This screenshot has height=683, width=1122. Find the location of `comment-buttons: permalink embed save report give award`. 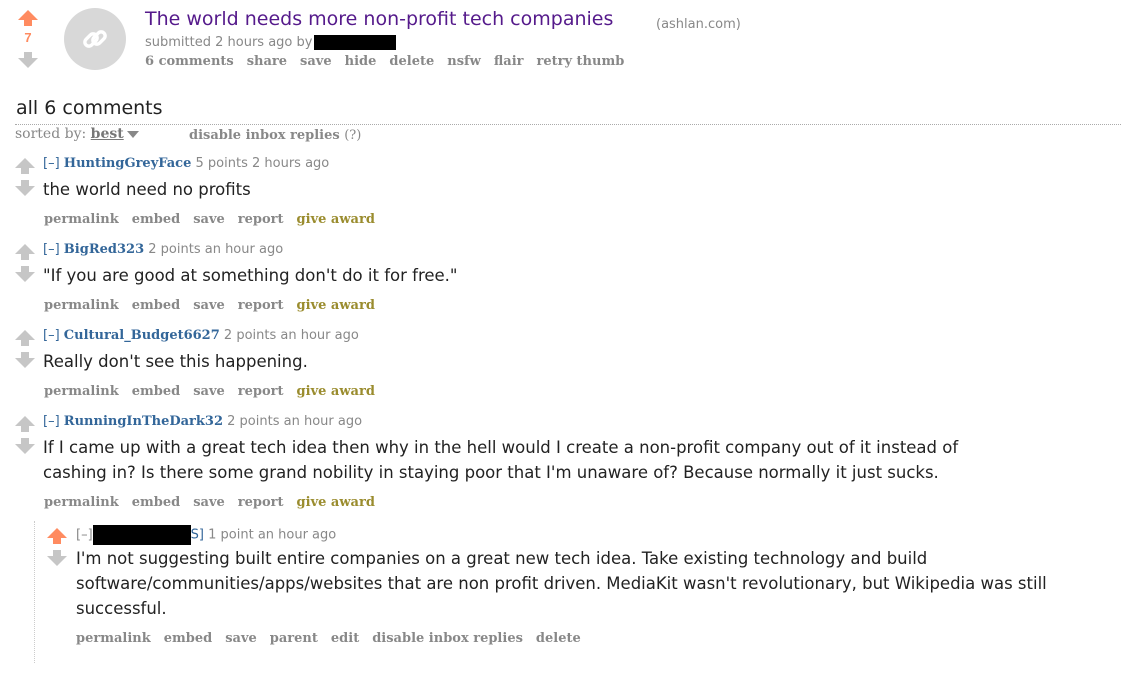

comment-buttons: permalink embed save report give award is located at coordinates (216, 391).